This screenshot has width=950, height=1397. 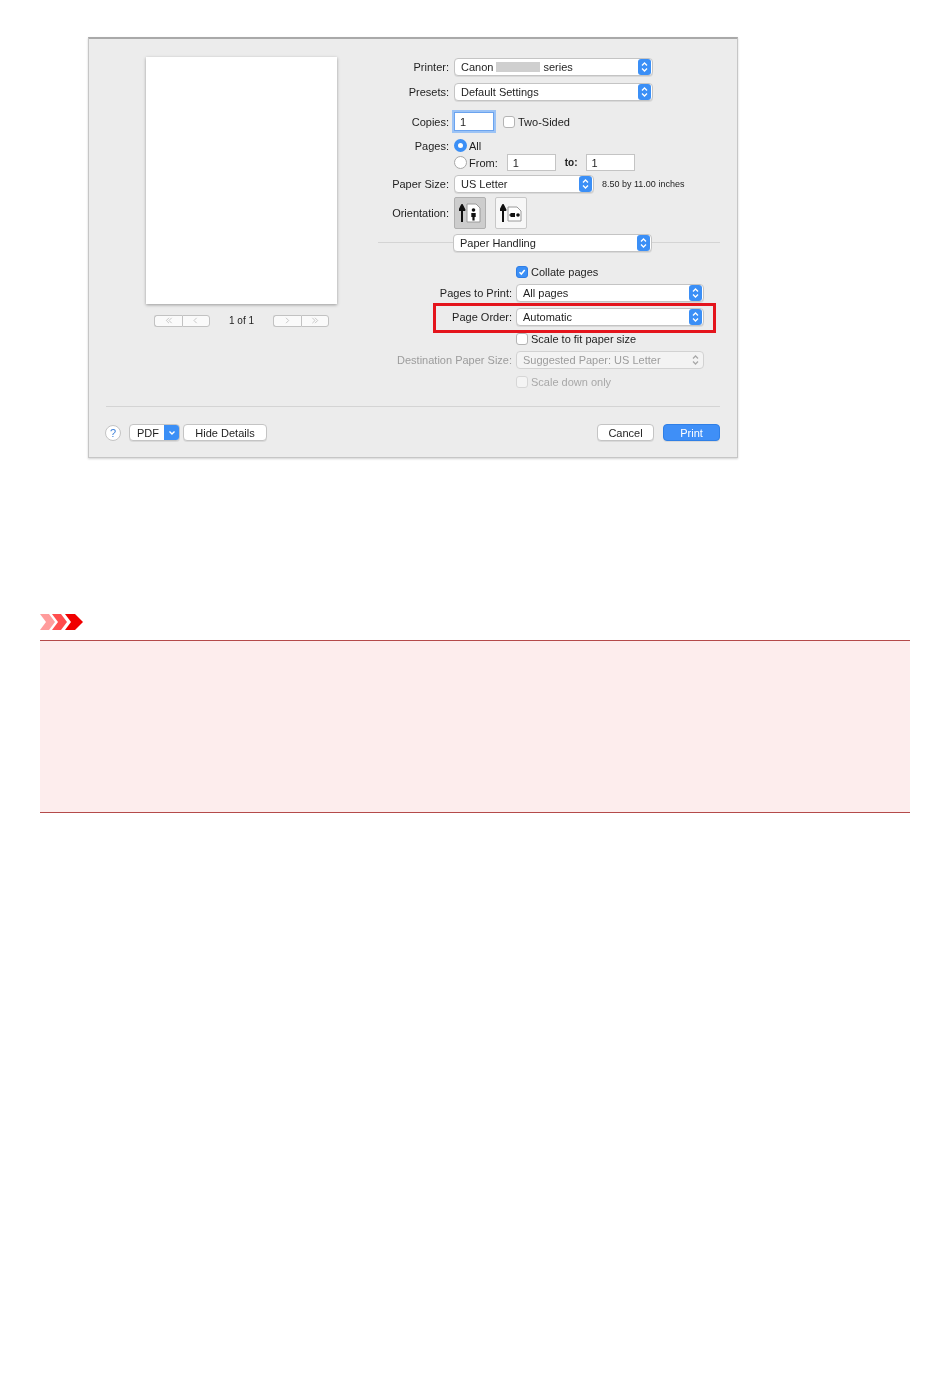 What do you see at coordinates (476, 162) in the screenshot?
I see `radio-option: From:` at bounding box center [476, 162].